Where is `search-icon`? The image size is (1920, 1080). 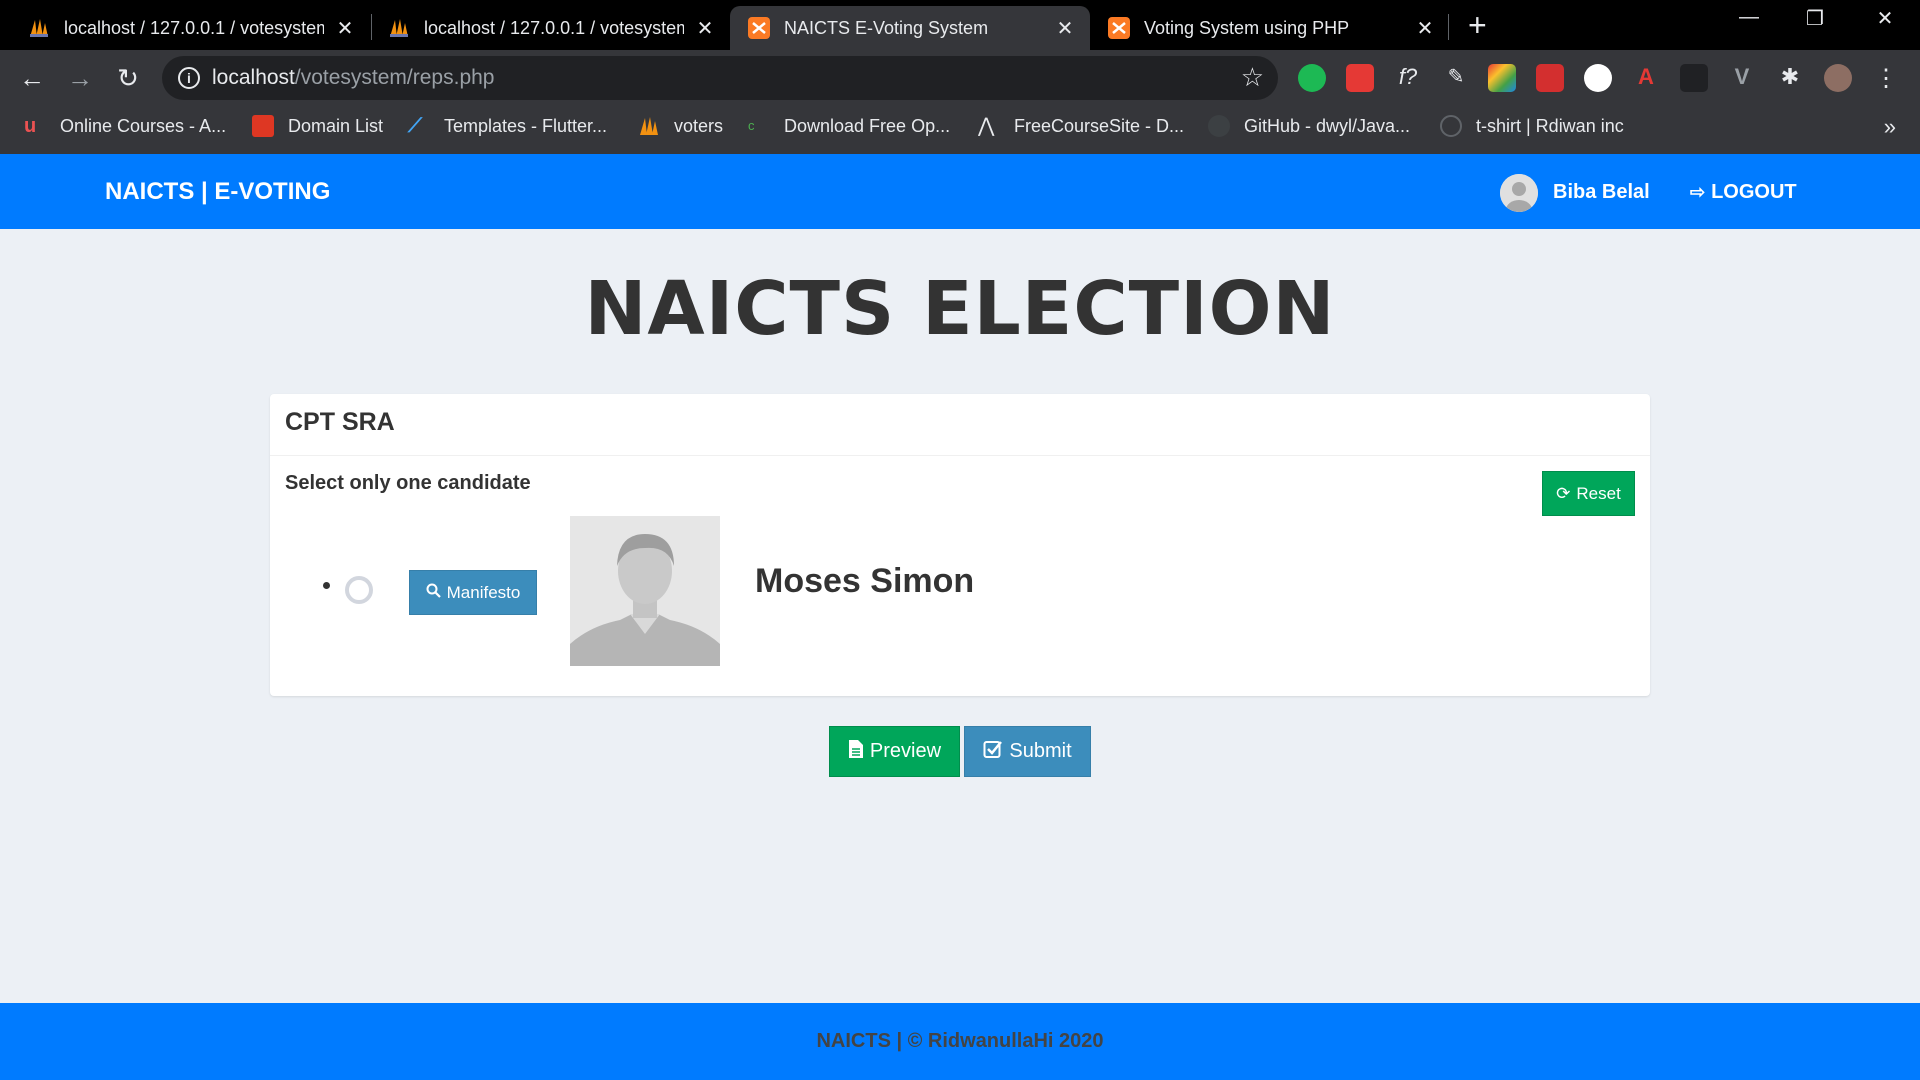
search-icon is located at coordinates (433, 593).